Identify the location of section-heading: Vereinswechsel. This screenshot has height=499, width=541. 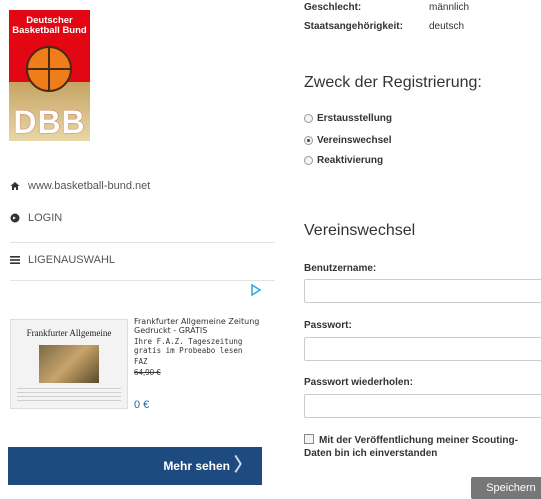
(360, 230).